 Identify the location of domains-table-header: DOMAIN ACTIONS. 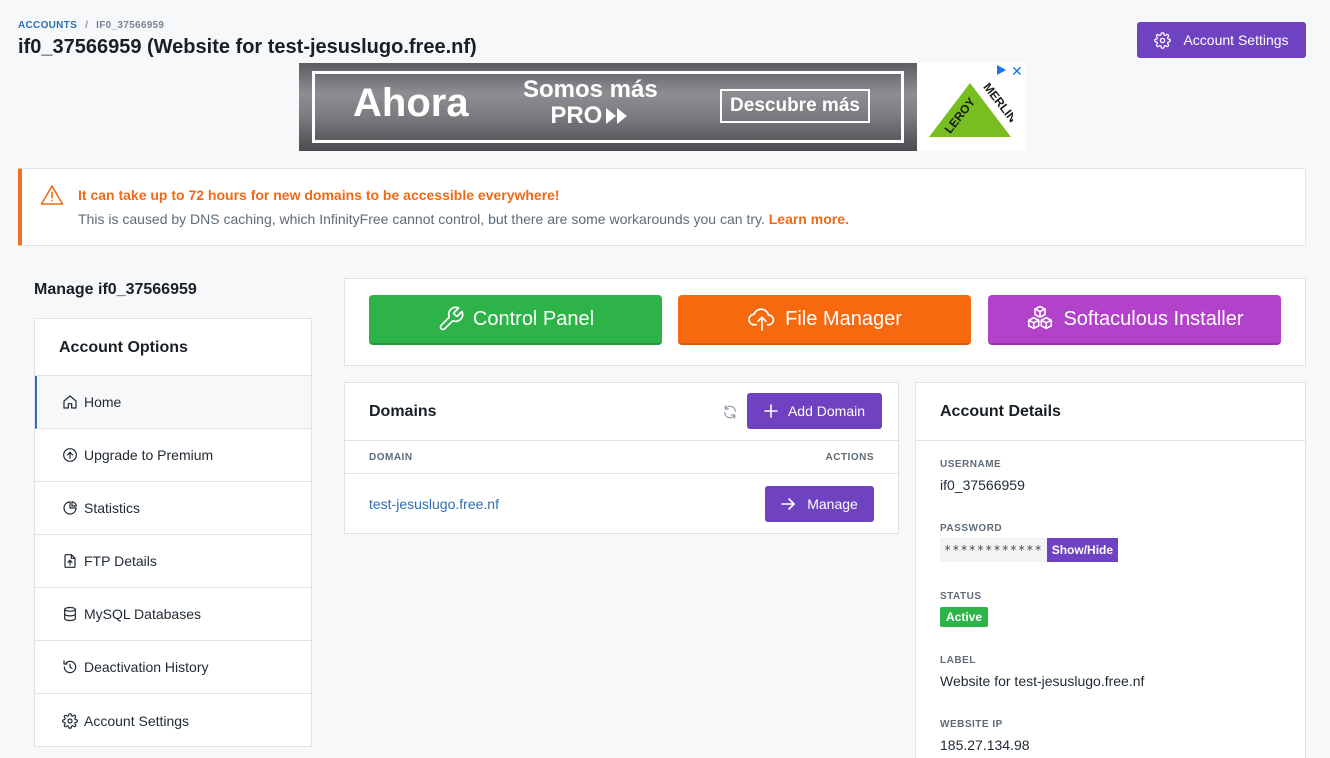
(621, 457).